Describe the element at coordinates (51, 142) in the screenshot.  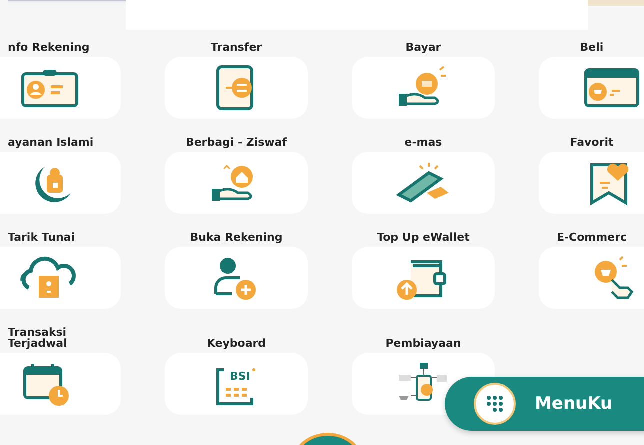
I see `menu-label: ayanan Islami` at that location.